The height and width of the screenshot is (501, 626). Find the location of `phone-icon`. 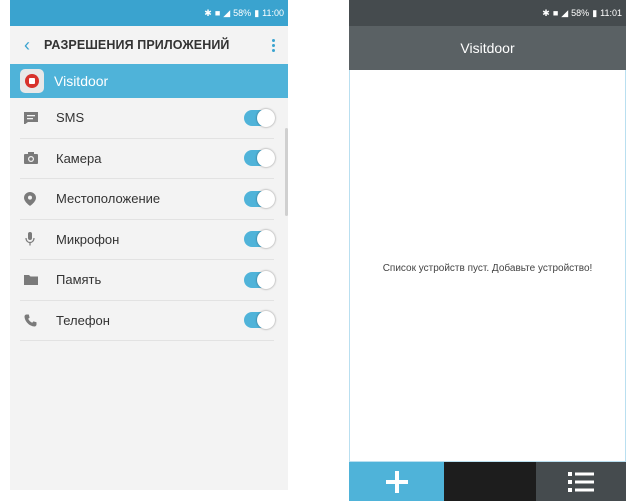

phone-icon is located at coordinates (38, 320).